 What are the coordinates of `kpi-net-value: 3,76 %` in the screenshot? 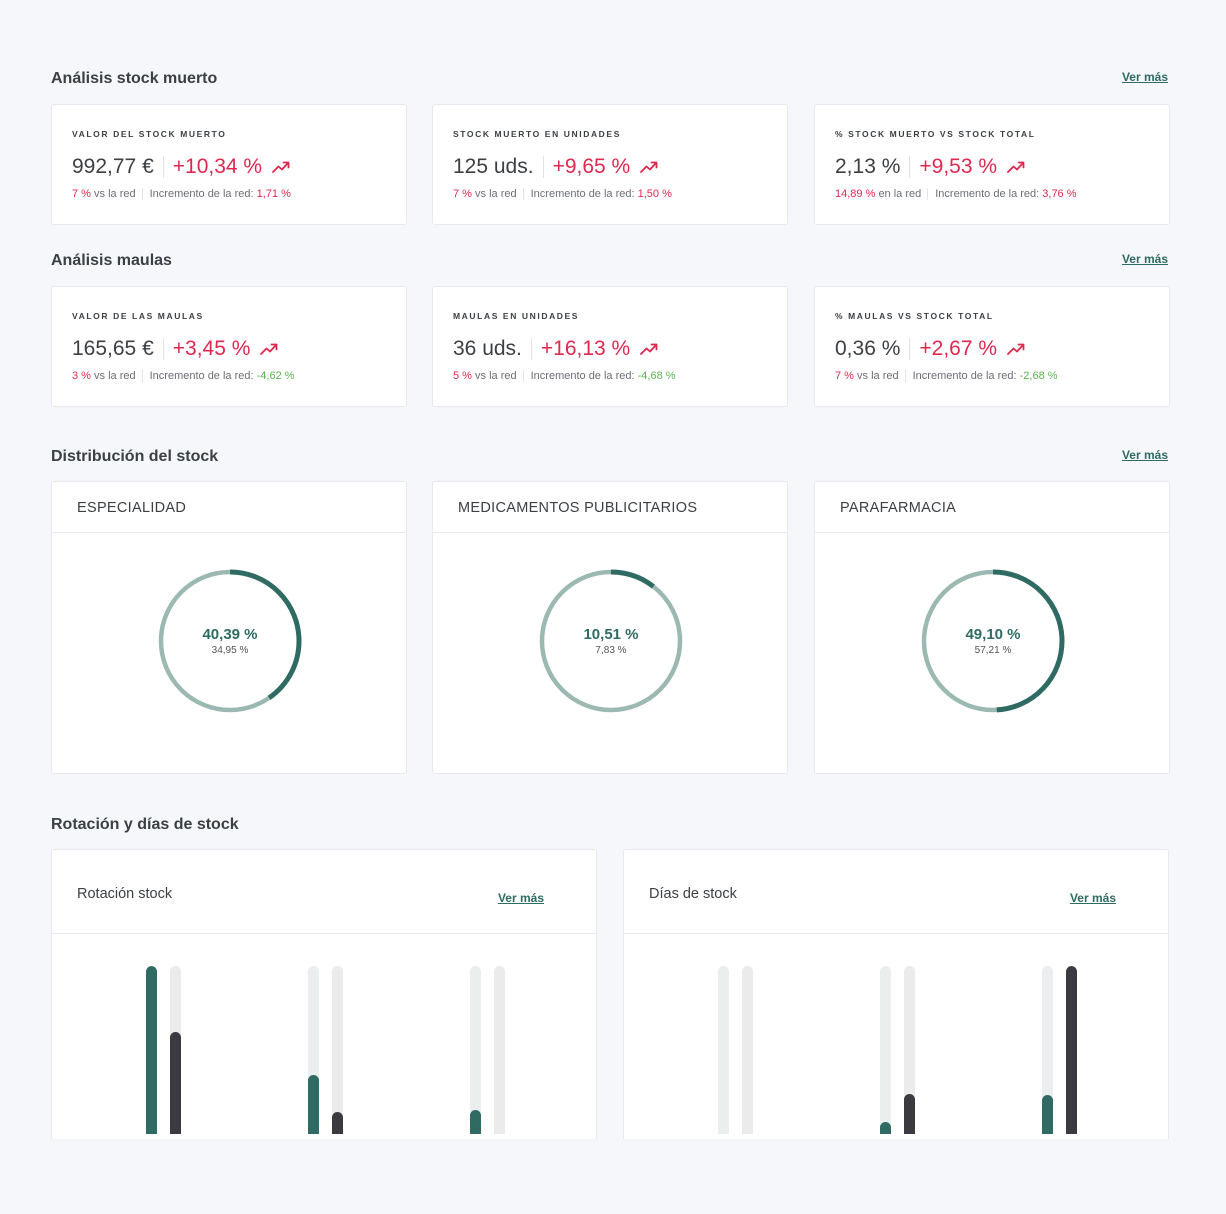 It's located at (1059, 194).